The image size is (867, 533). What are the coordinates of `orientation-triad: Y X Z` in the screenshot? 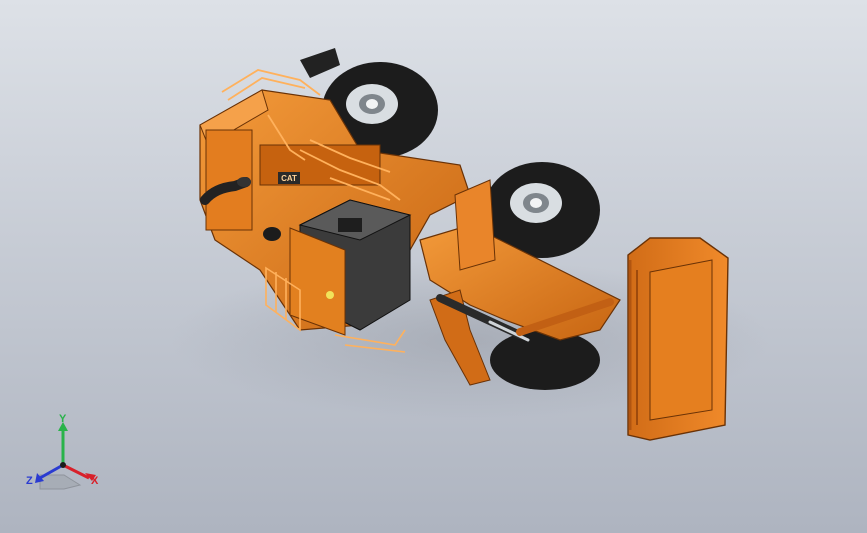 It's located at (67, 454).